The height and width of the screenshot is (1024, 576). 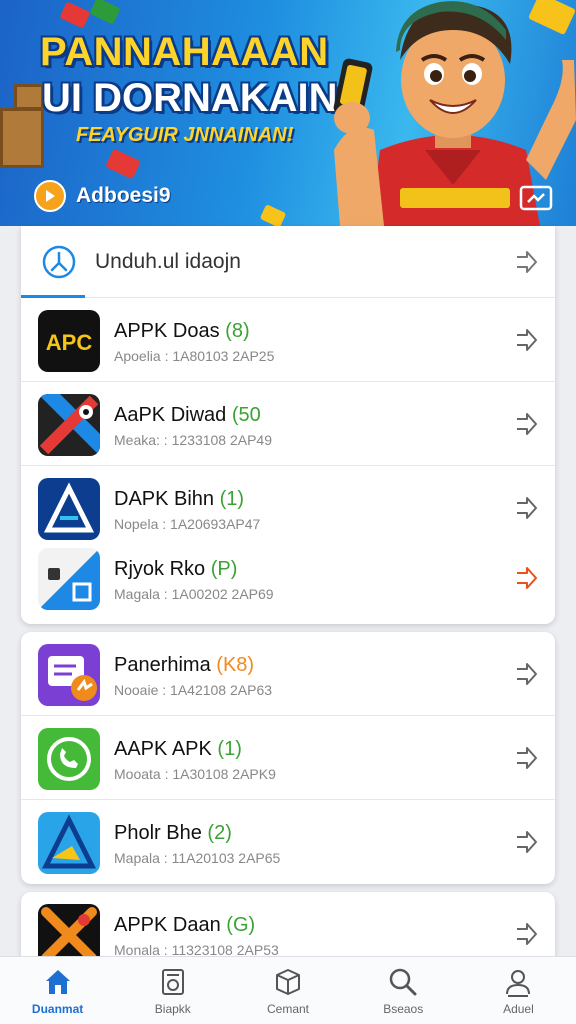 I want to click on search-input: Unduh.ul idaojn, so click(x=168, y=262).